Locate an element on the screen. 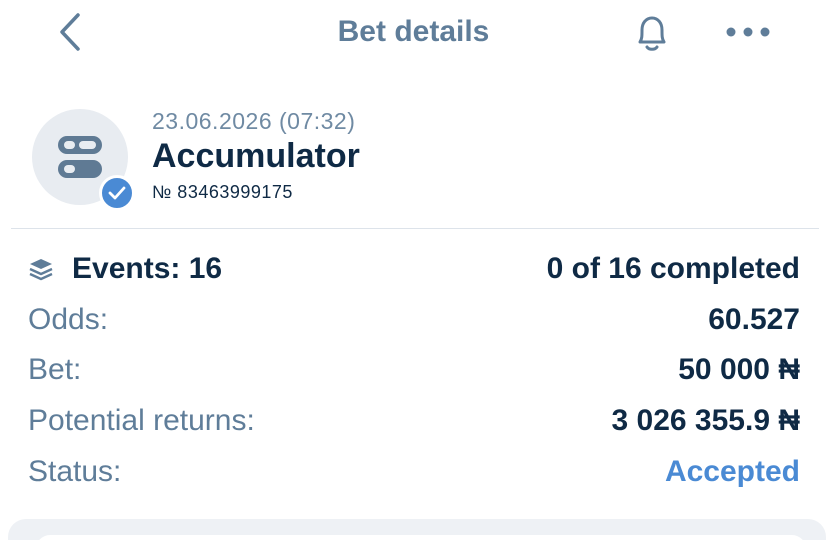 The image size is (827, 540). events-row: Events: 16 0 of 16 completed is located at coordinates (414, 272).